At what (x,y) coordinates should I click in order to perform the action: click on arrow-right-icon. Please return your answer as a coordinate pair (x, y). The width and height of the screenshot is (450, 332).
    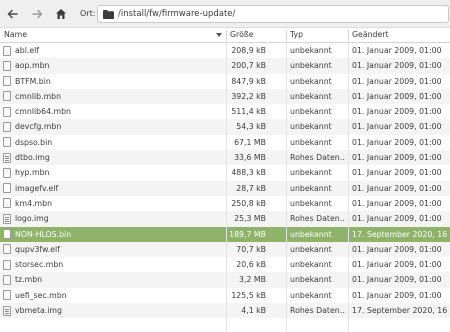
    Looking at the image, I should click on (37, 14).